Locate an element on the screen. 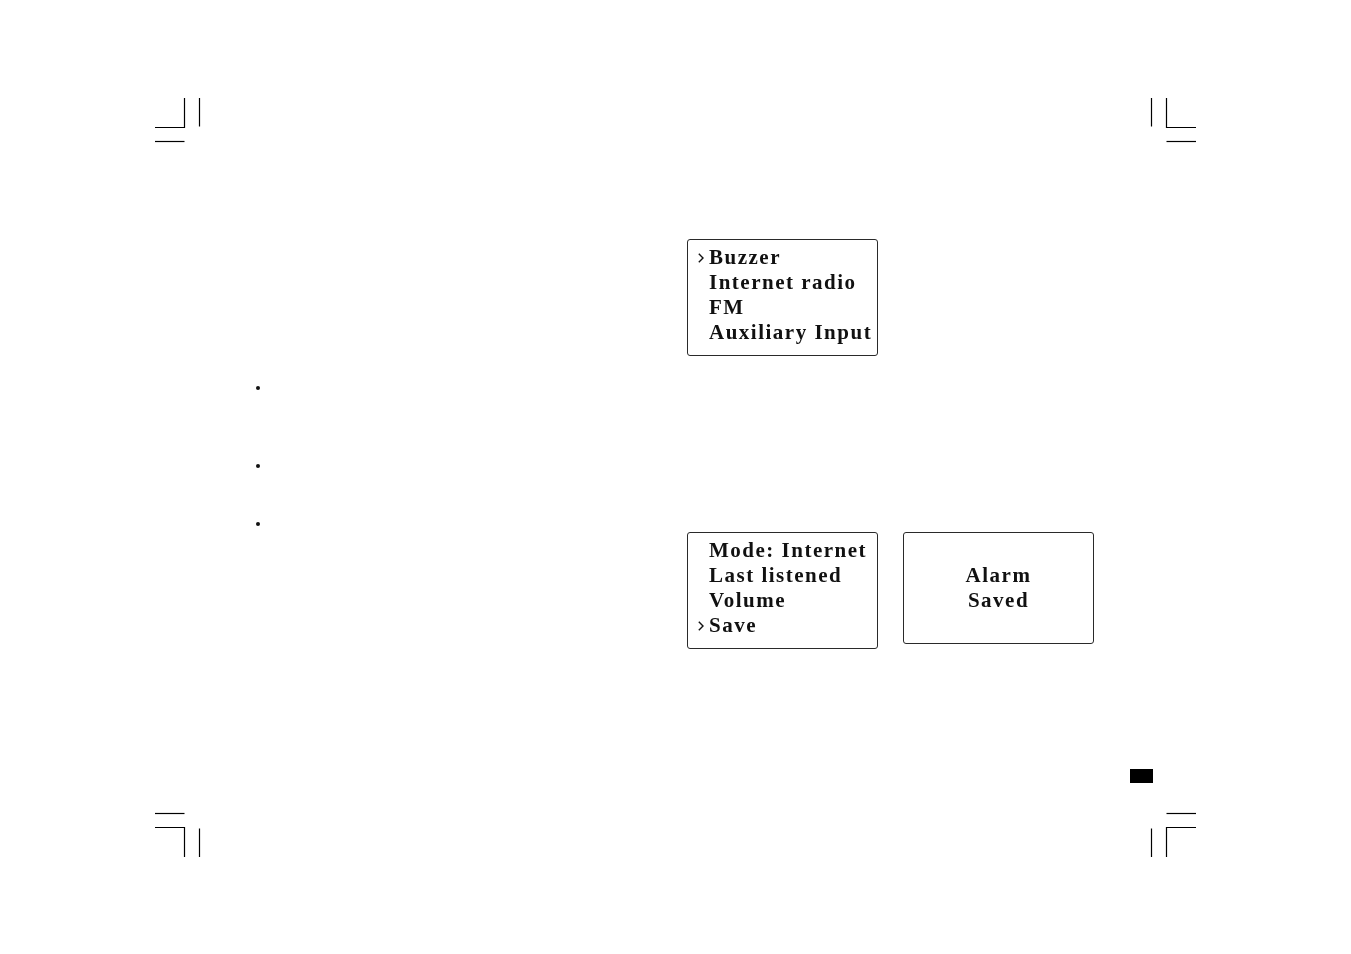 This screenshot has width=1351, height=954. display-line: Auxiliary Input is located at coordinates (791, 332).